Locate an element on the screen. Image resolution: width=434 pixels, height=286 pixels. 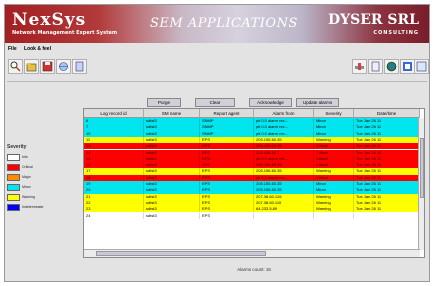
horizontal-scroll-thumb is located at coordinates (181, 253).